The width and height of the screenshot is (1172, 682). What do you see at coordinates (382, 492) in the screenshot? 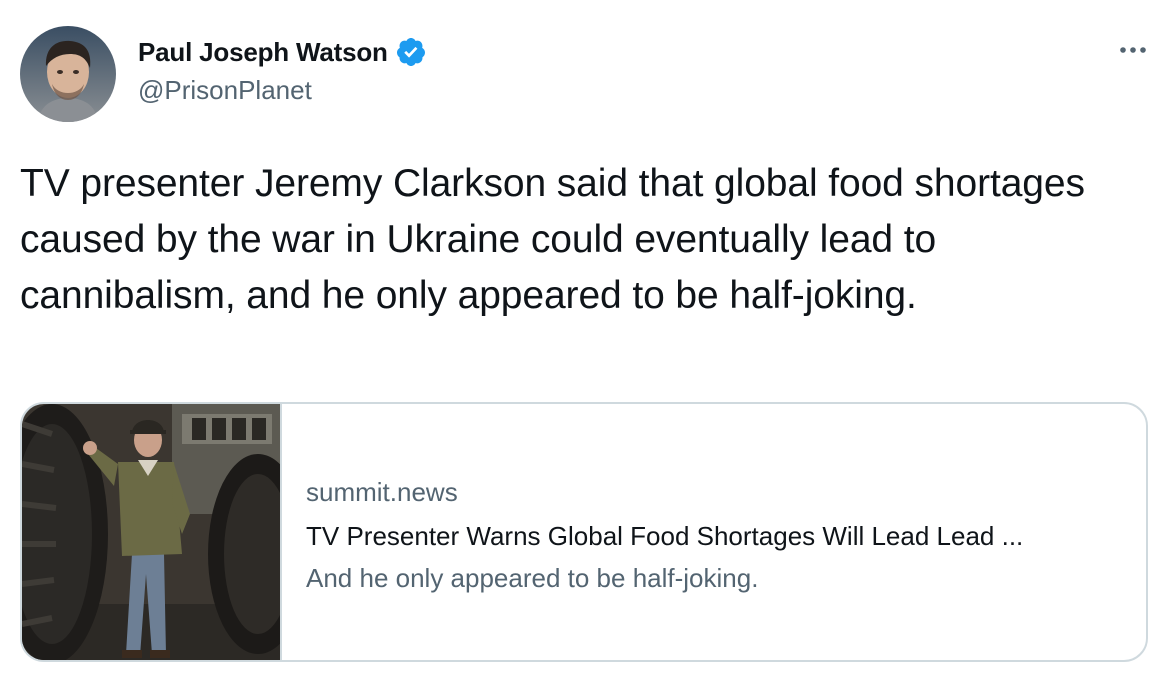
I see `link-card-domain: summit.news` at bounding box center [382, 492].